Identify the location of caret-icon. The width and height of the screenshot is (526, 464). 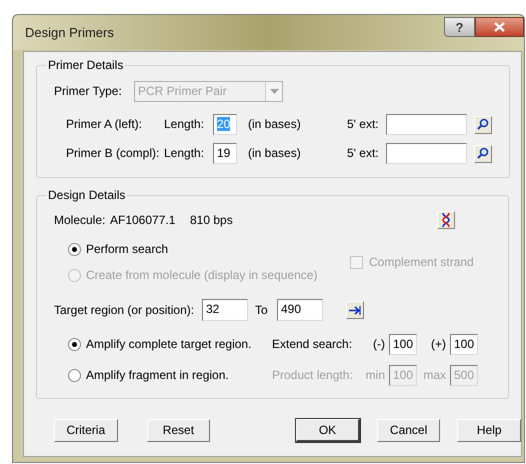
(274, 91).